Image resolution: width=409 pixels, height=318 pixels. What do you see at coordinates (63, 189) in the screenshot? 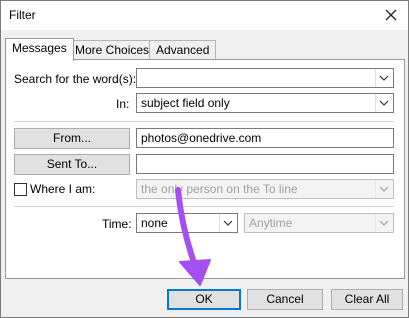
I see `where-i-am-label: Where I am:` at bounding box center [63, 189].